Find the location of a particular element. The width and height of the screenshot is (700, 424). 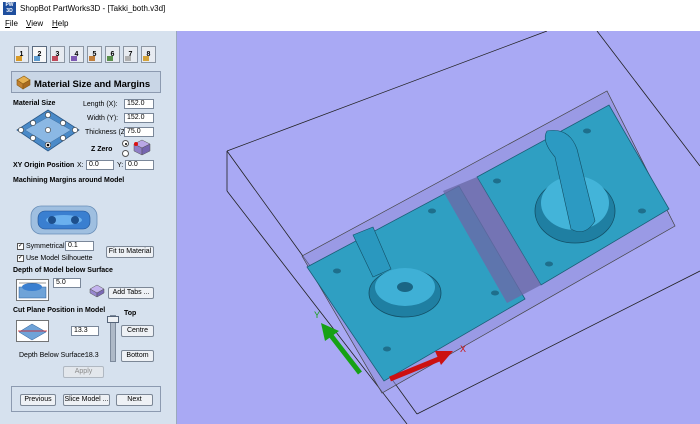

symmetrical-label: Symmetrical is located at coordinates (45, 246).